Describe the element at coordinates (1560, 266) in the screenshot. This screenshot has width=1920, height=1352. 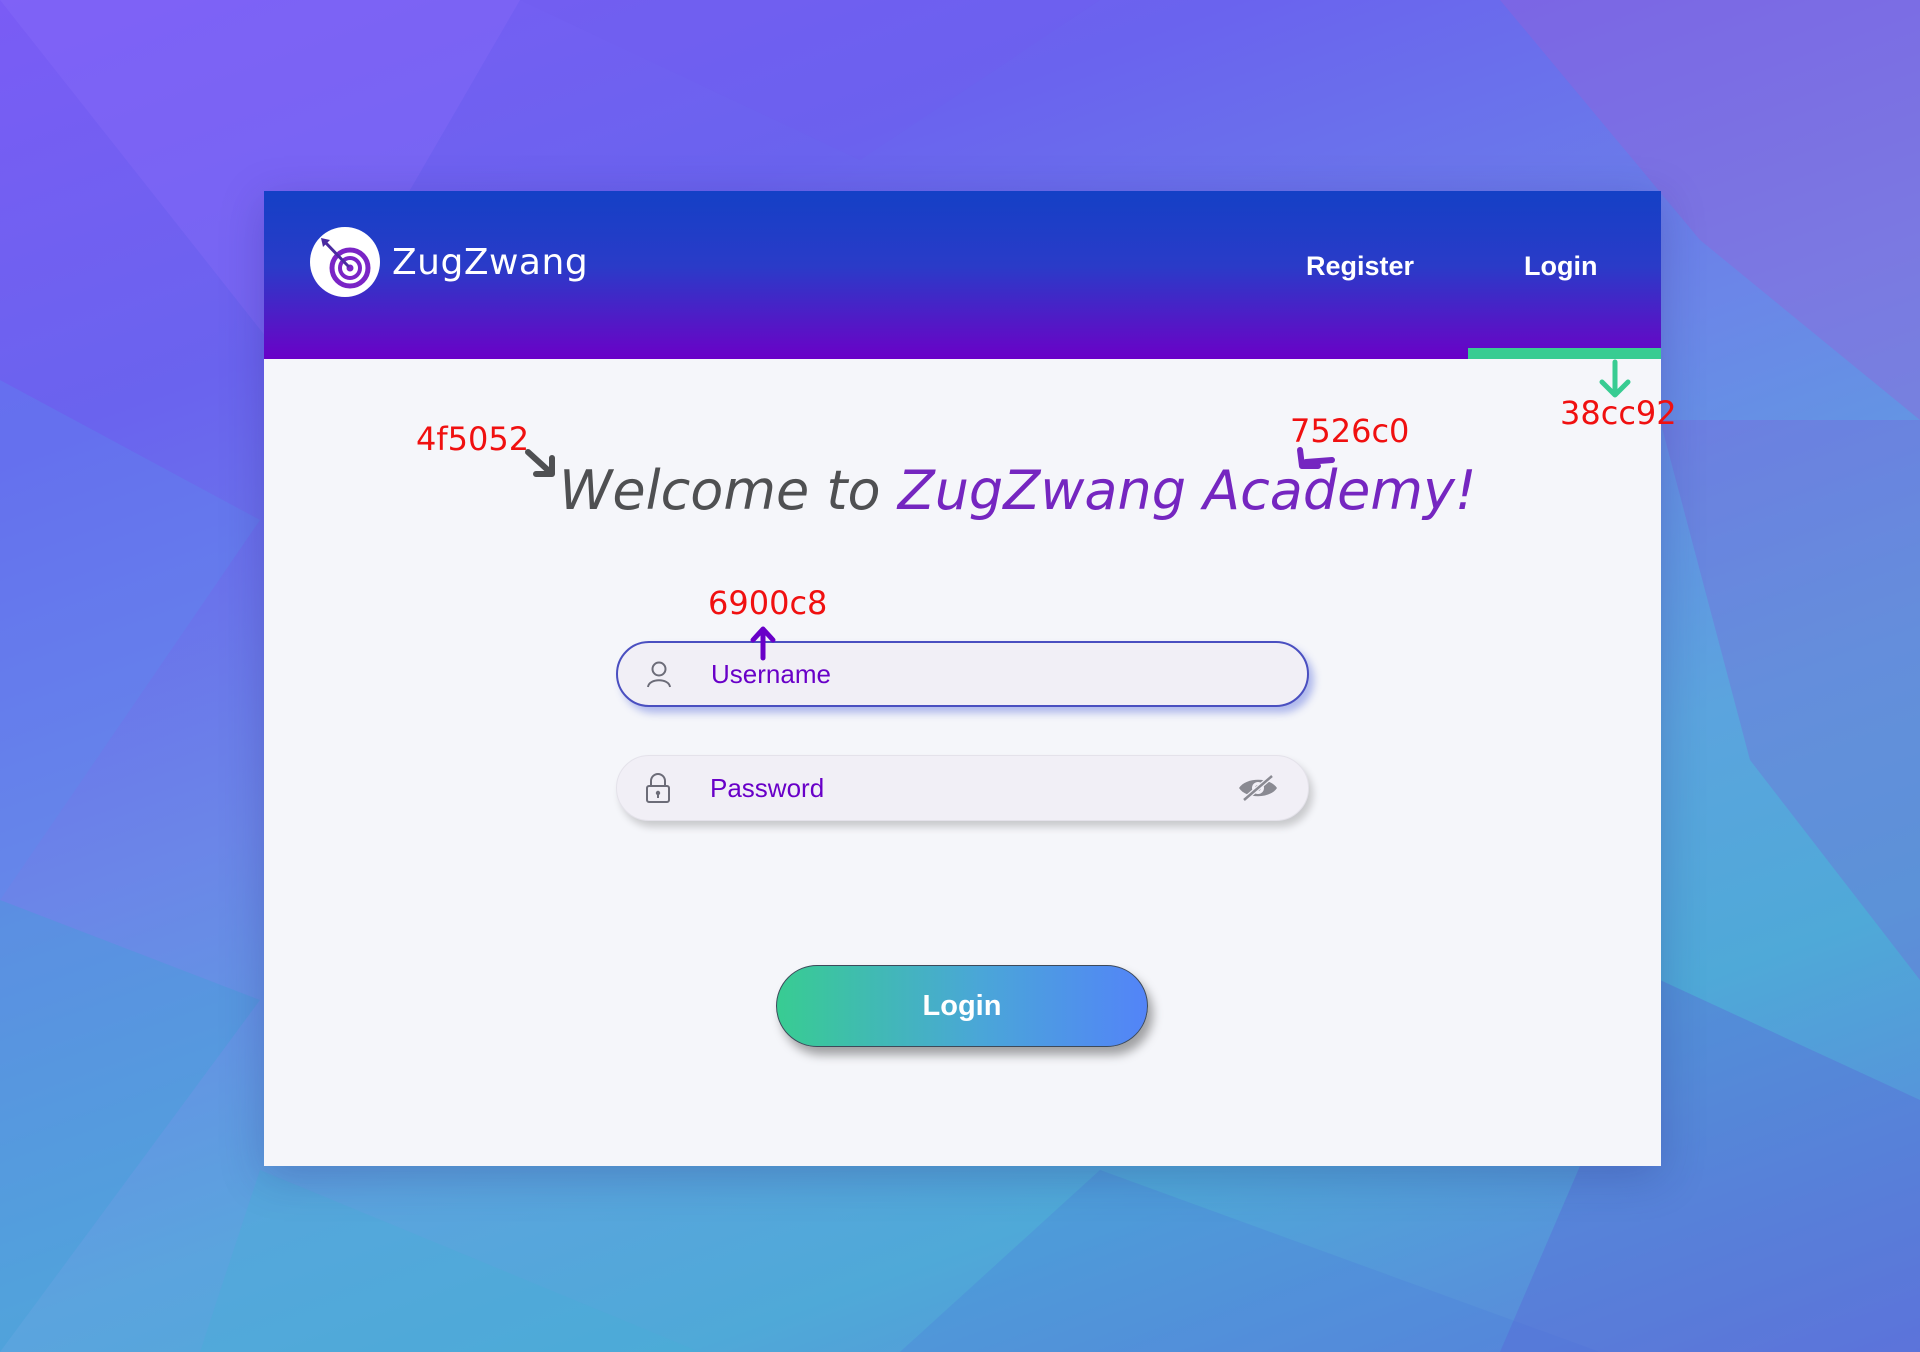
I see `nav-login-link: Login` at that location.